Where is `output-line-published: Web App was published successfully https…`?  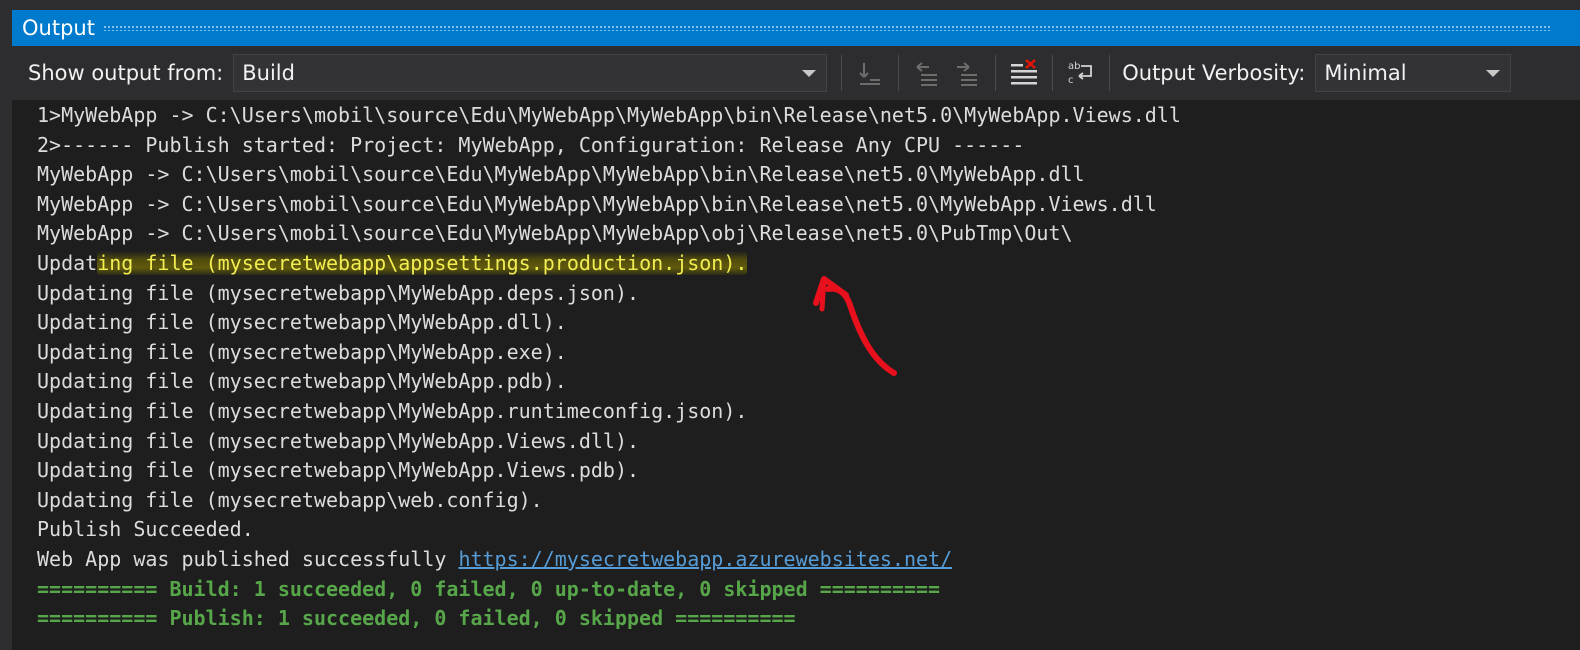 output-line-published: Web App was published successfully https… is located at coordinates (808, 560).